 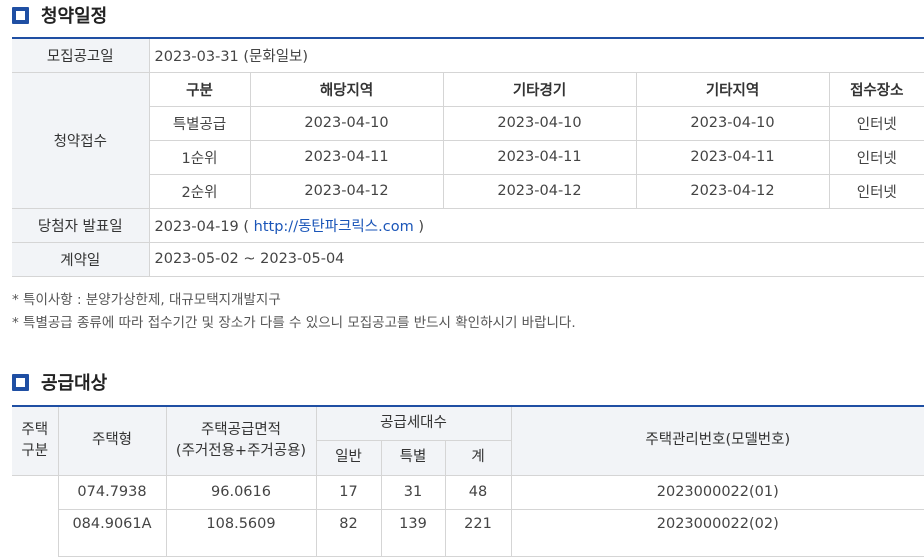 What do you see at coordinates (334, 227) in the screenshot?
I see `winner-link: http://동탄파크릭스.com` at bounding box center [334, 227].